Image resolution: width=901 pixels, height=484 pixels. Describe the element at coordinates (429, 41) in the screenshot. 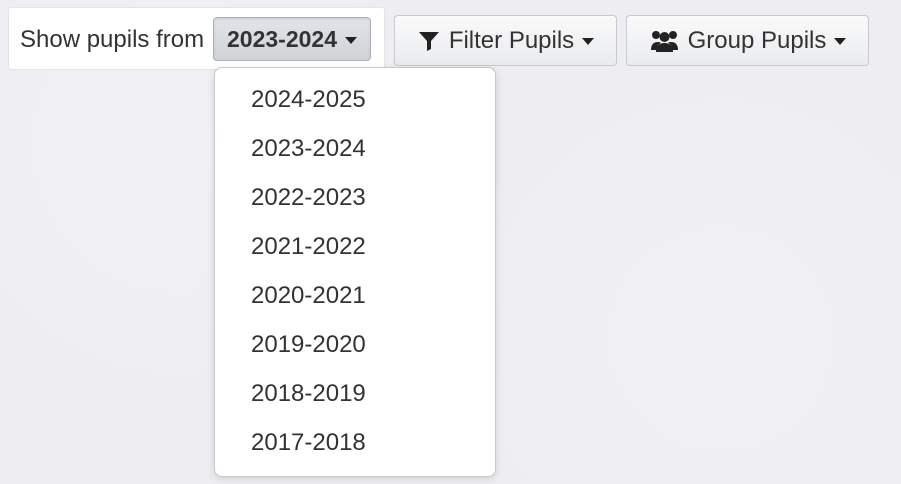

I see `filter-icon` at that location.